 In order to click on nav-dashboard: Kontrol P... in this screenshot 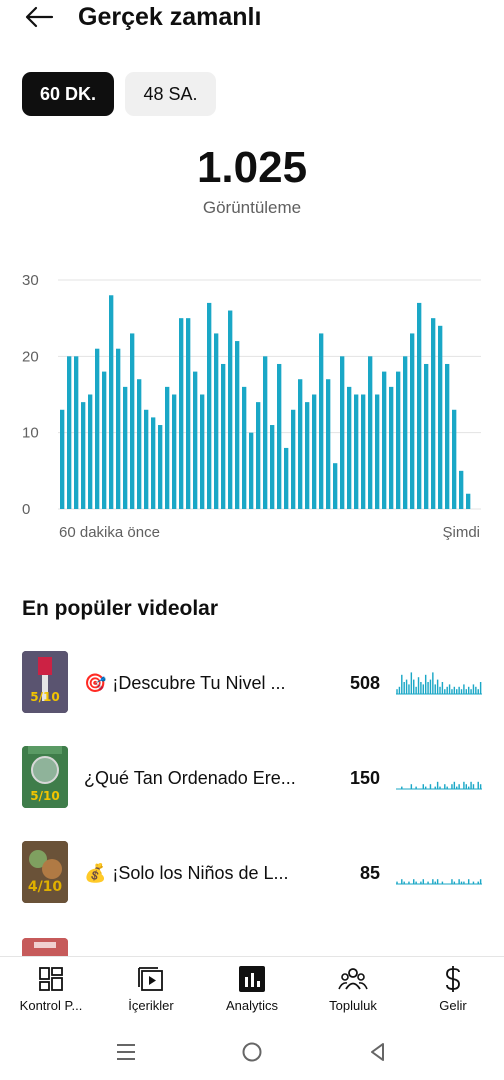, I will do `click(51, 990)`.